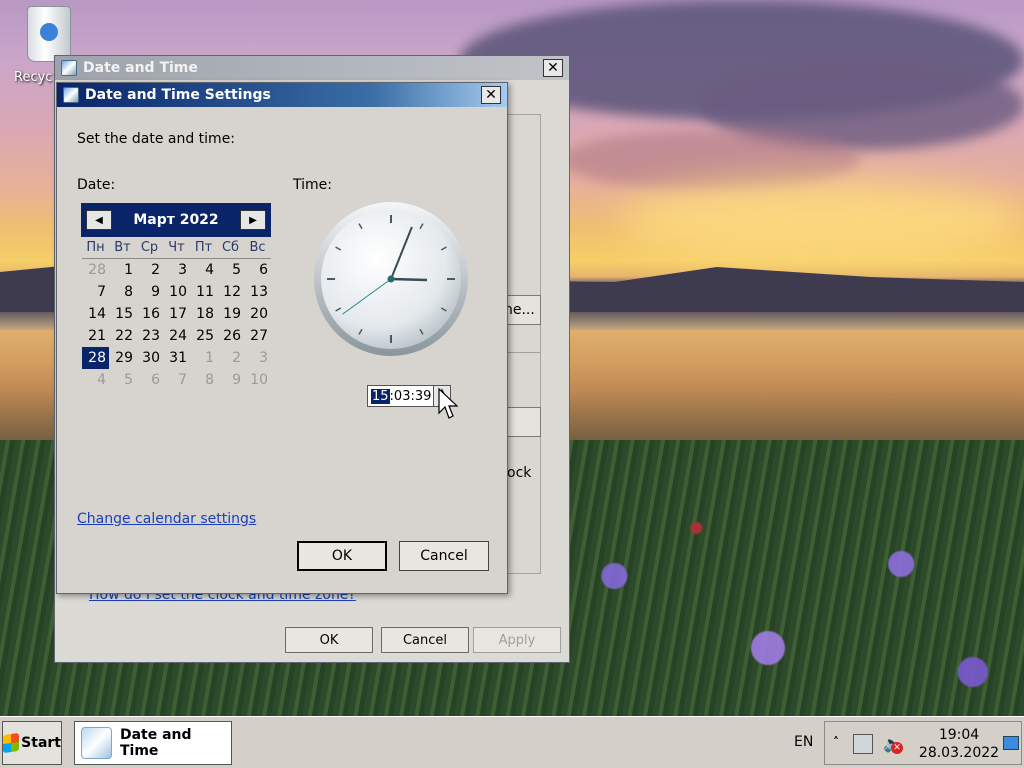 The width and height of the screenshot is (1024, 768). I want to click on start-label: Start, so click(41, 743).